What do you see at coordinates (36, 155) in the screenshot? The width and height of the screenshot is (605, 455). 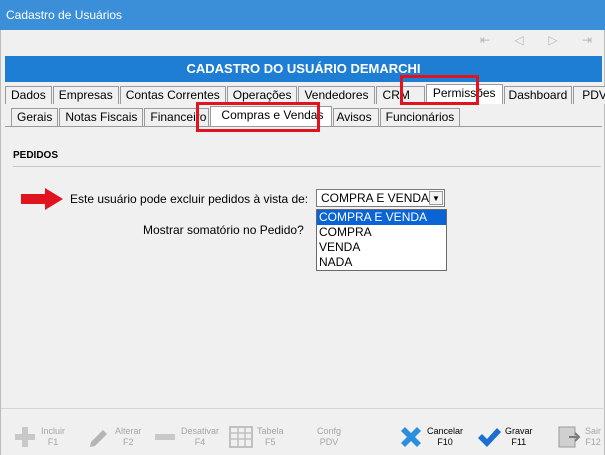 I see `section-title: PEDIDOS` at bounding box center [36, 155].